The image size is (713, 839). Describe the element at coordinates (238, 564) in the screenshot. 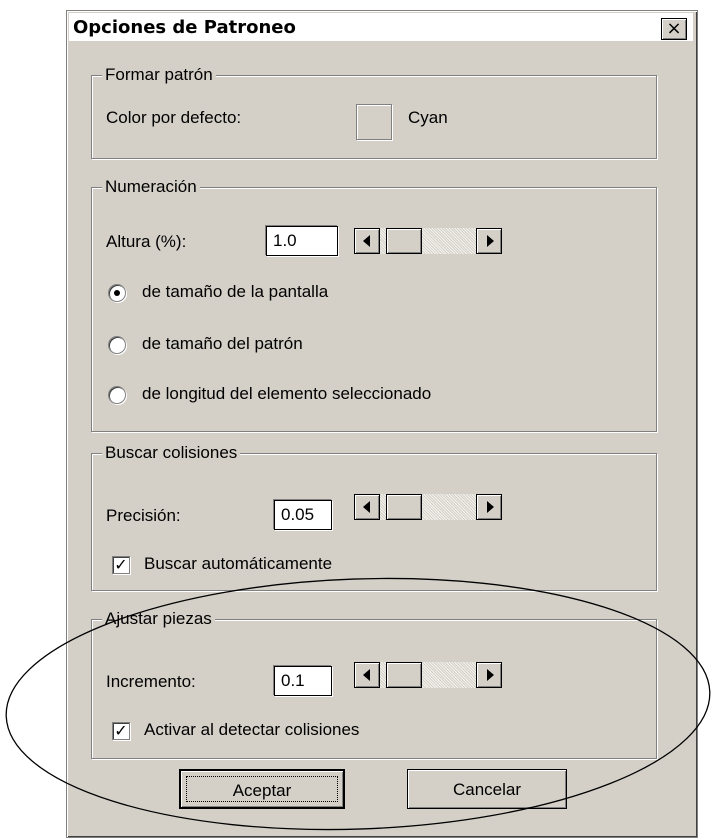

I see `auto-search-label: Buscar automáticamente` at that location.